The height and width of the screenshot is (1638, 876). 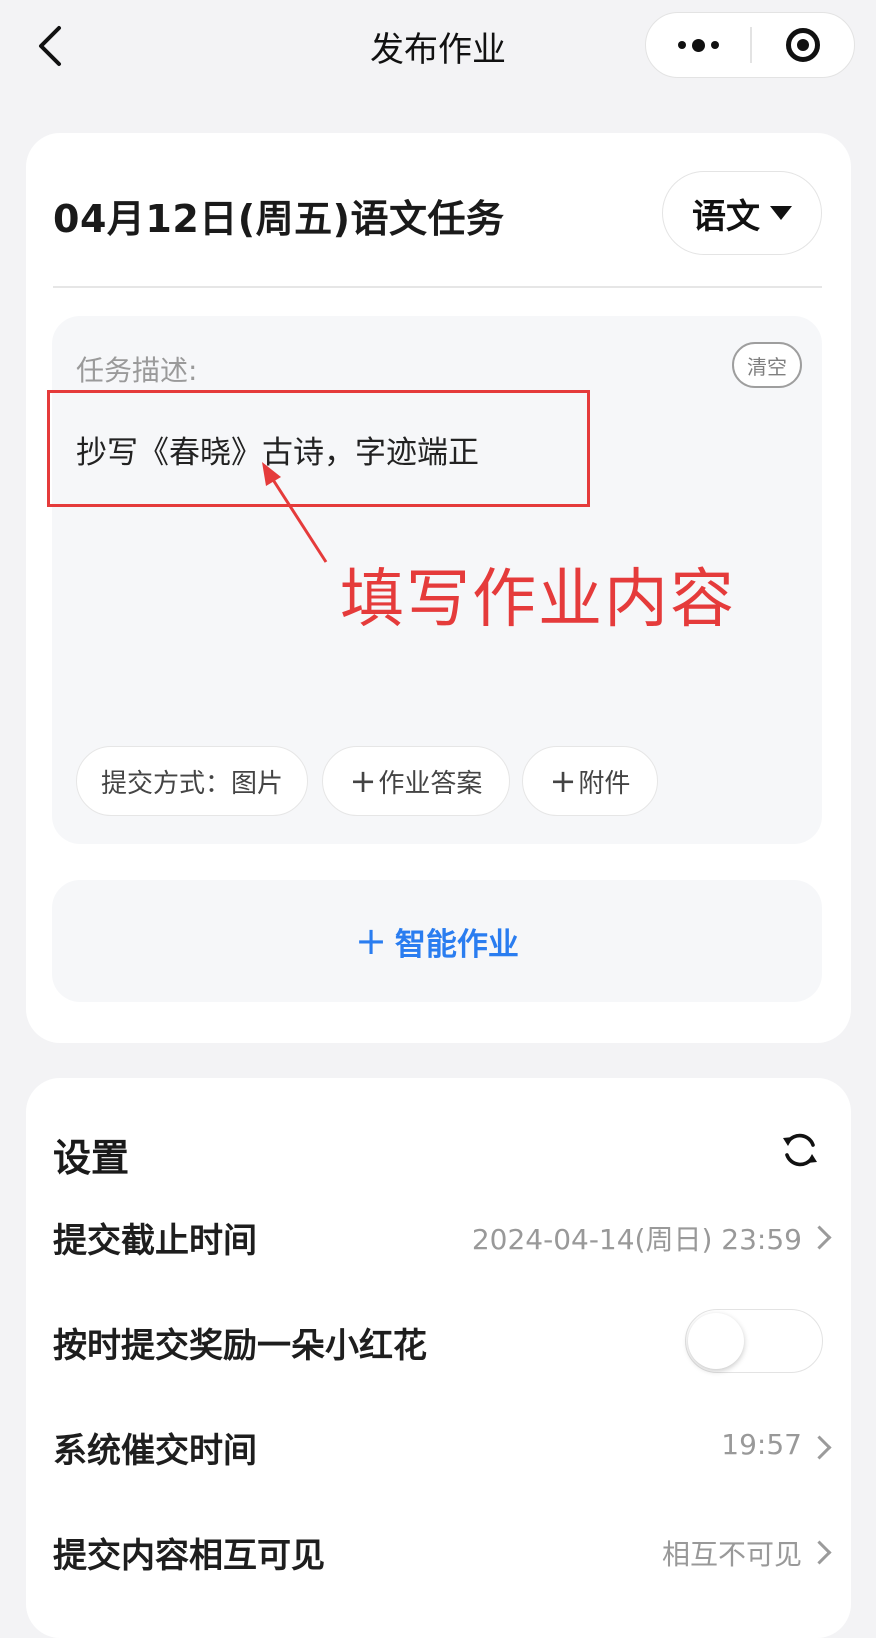 I want to click on subject-label: 语文, so click(x=726, y=216).